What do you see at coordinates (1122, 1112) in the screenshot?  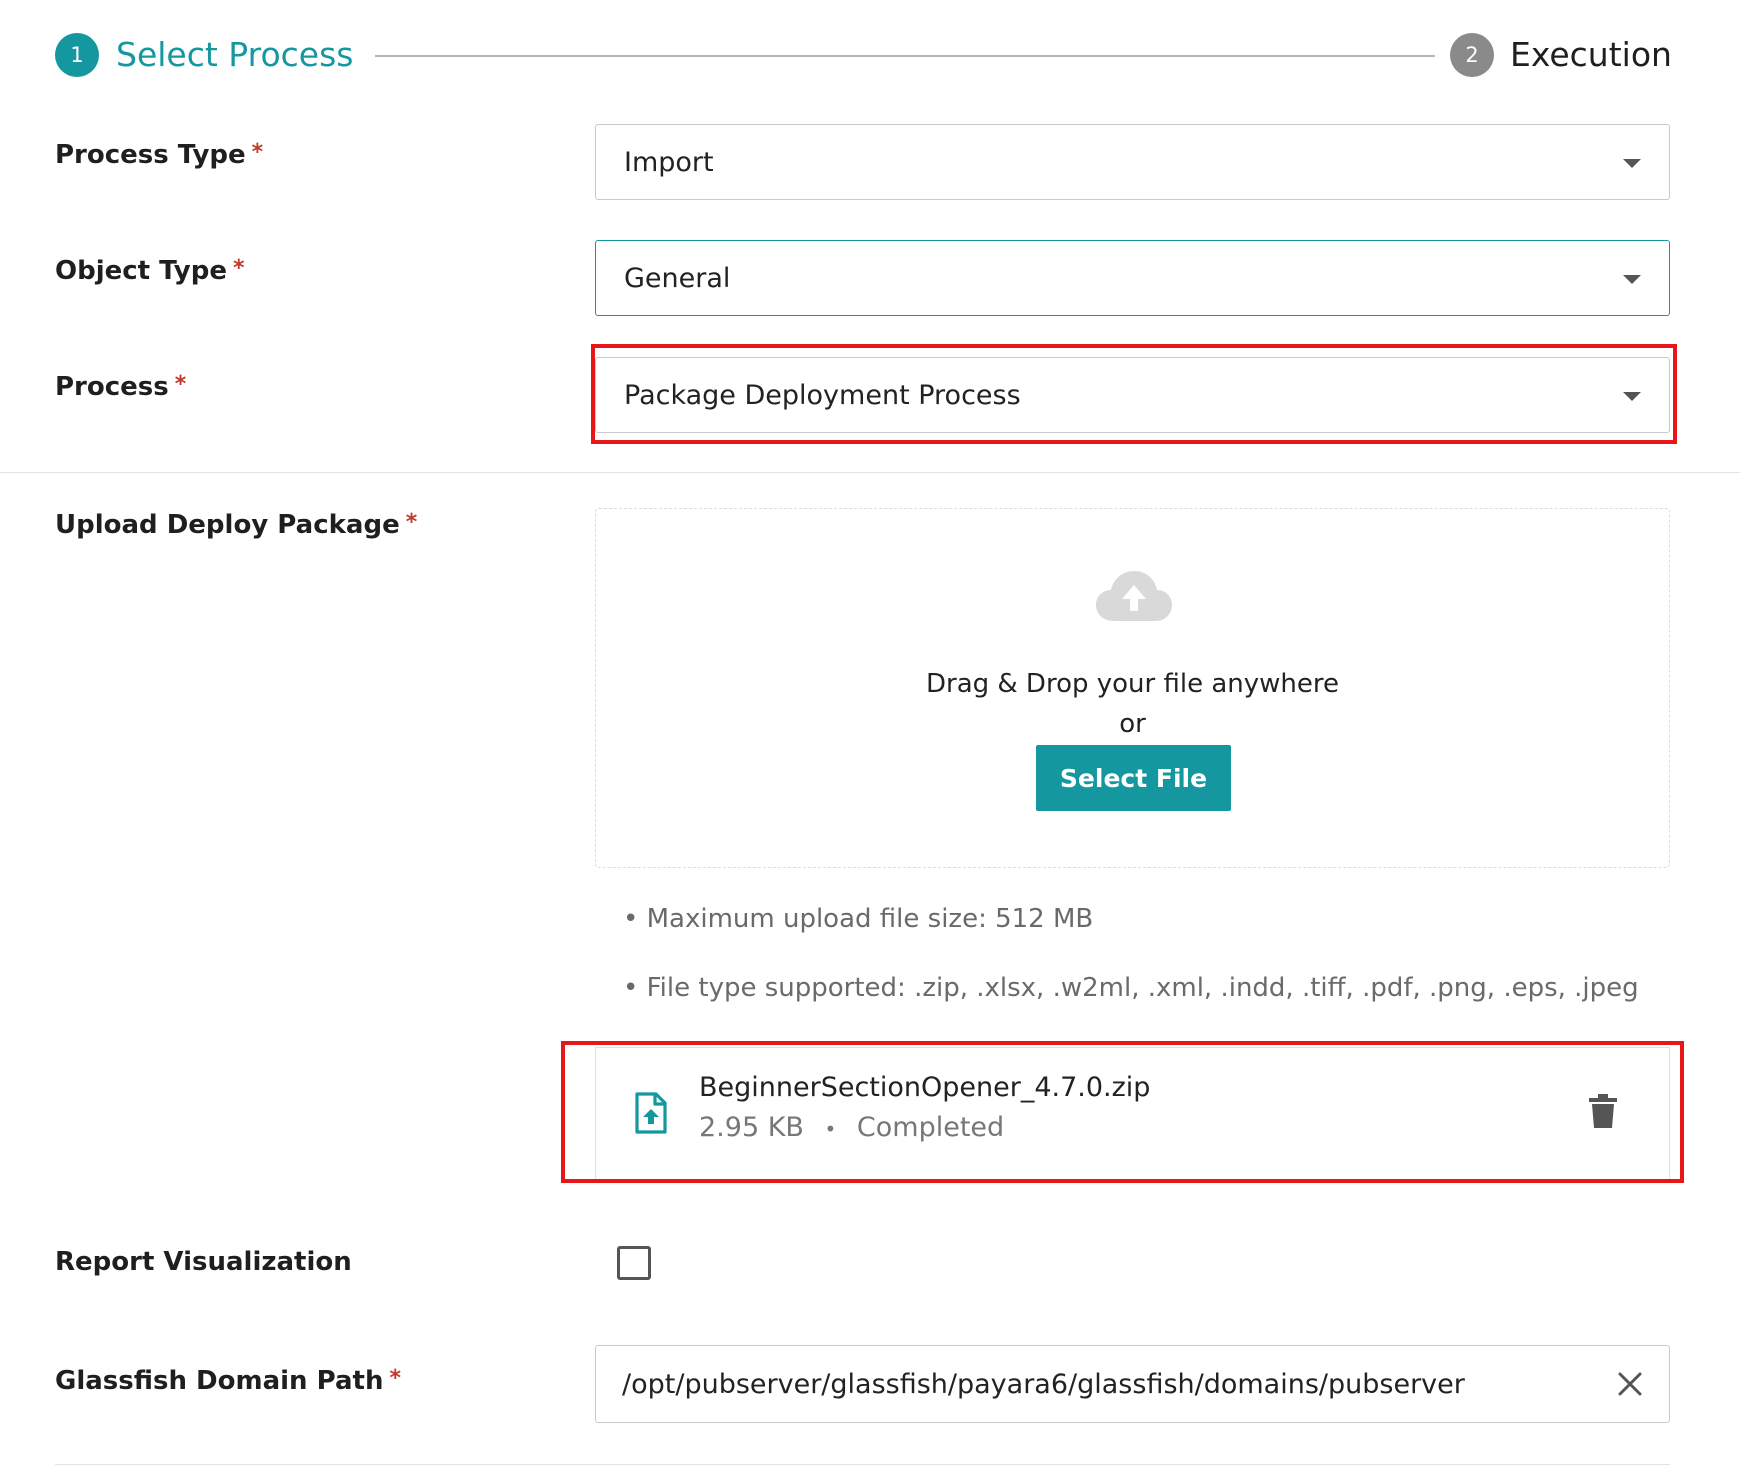 I see `highlight-uploaded-file` at bounding box center [1122, 1112].